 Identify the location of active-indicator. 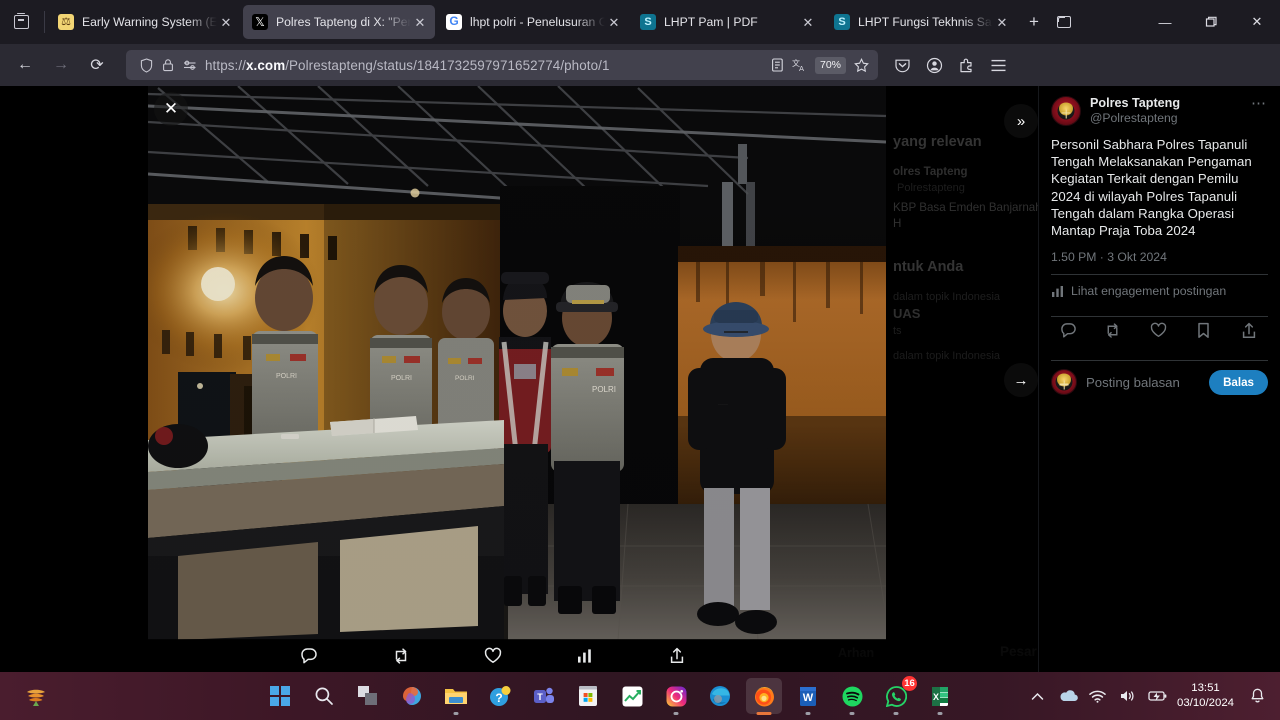
(764, 713).